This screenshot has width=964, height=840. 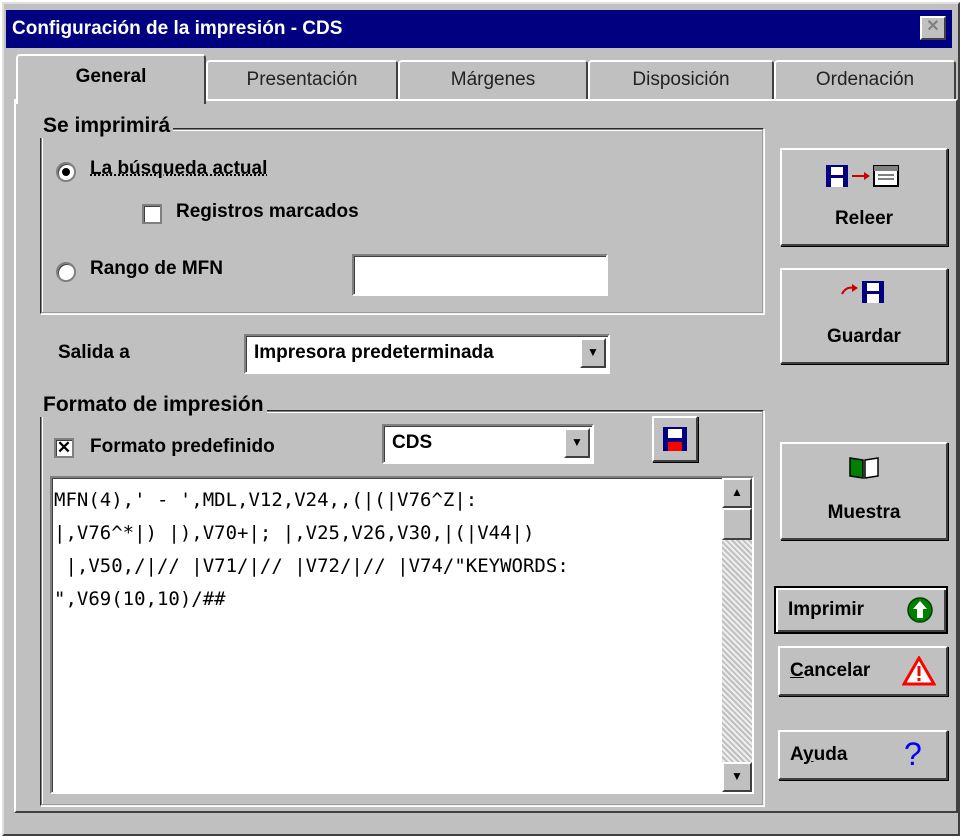 I want to click on help-label-prefix: A, so click(x=797, y=754).